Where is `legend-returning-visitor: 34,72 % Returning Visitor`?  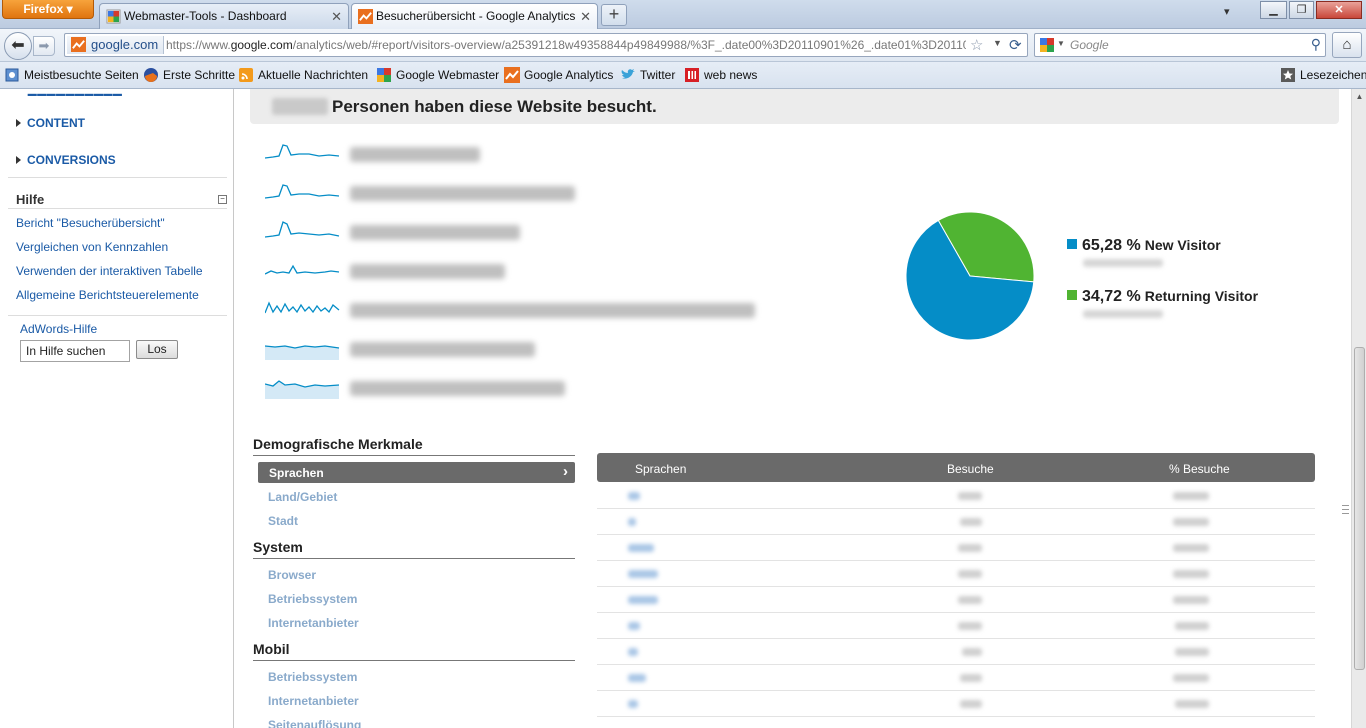
legend-returning-visitor: 34,72 % Returning Visitor is located at coordinates (1162, 303).